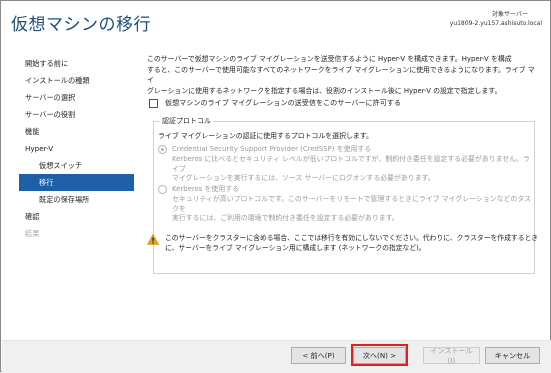 The width and height of the screenshot is (551, 373). Describe the element at coordinates (283, 103) in the screenshot. I see `live-migration-checkbox-label: 仮想マシンのライブ マイグレーションの送受信をこのサーバーに許可する` at that location.